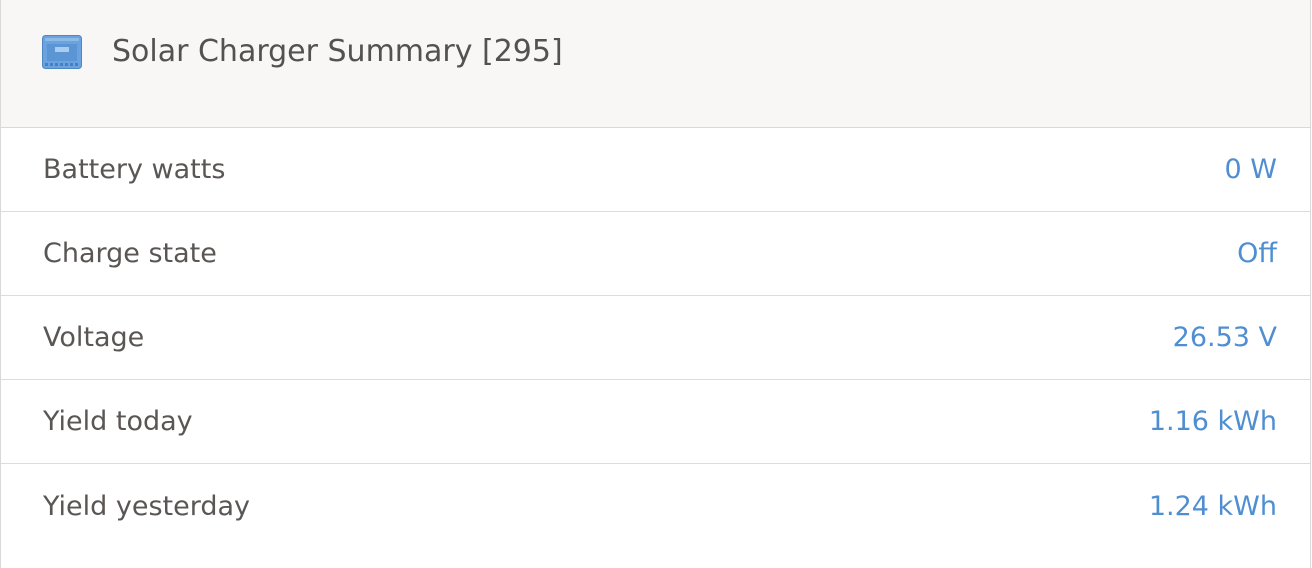 Image resolution: width=1312 pixels, height=568 pixels. Describe the element at coordinates (655, 338) in the screenshot. I see `summary-row-voltage: Voltage 26.53 V` at that location.